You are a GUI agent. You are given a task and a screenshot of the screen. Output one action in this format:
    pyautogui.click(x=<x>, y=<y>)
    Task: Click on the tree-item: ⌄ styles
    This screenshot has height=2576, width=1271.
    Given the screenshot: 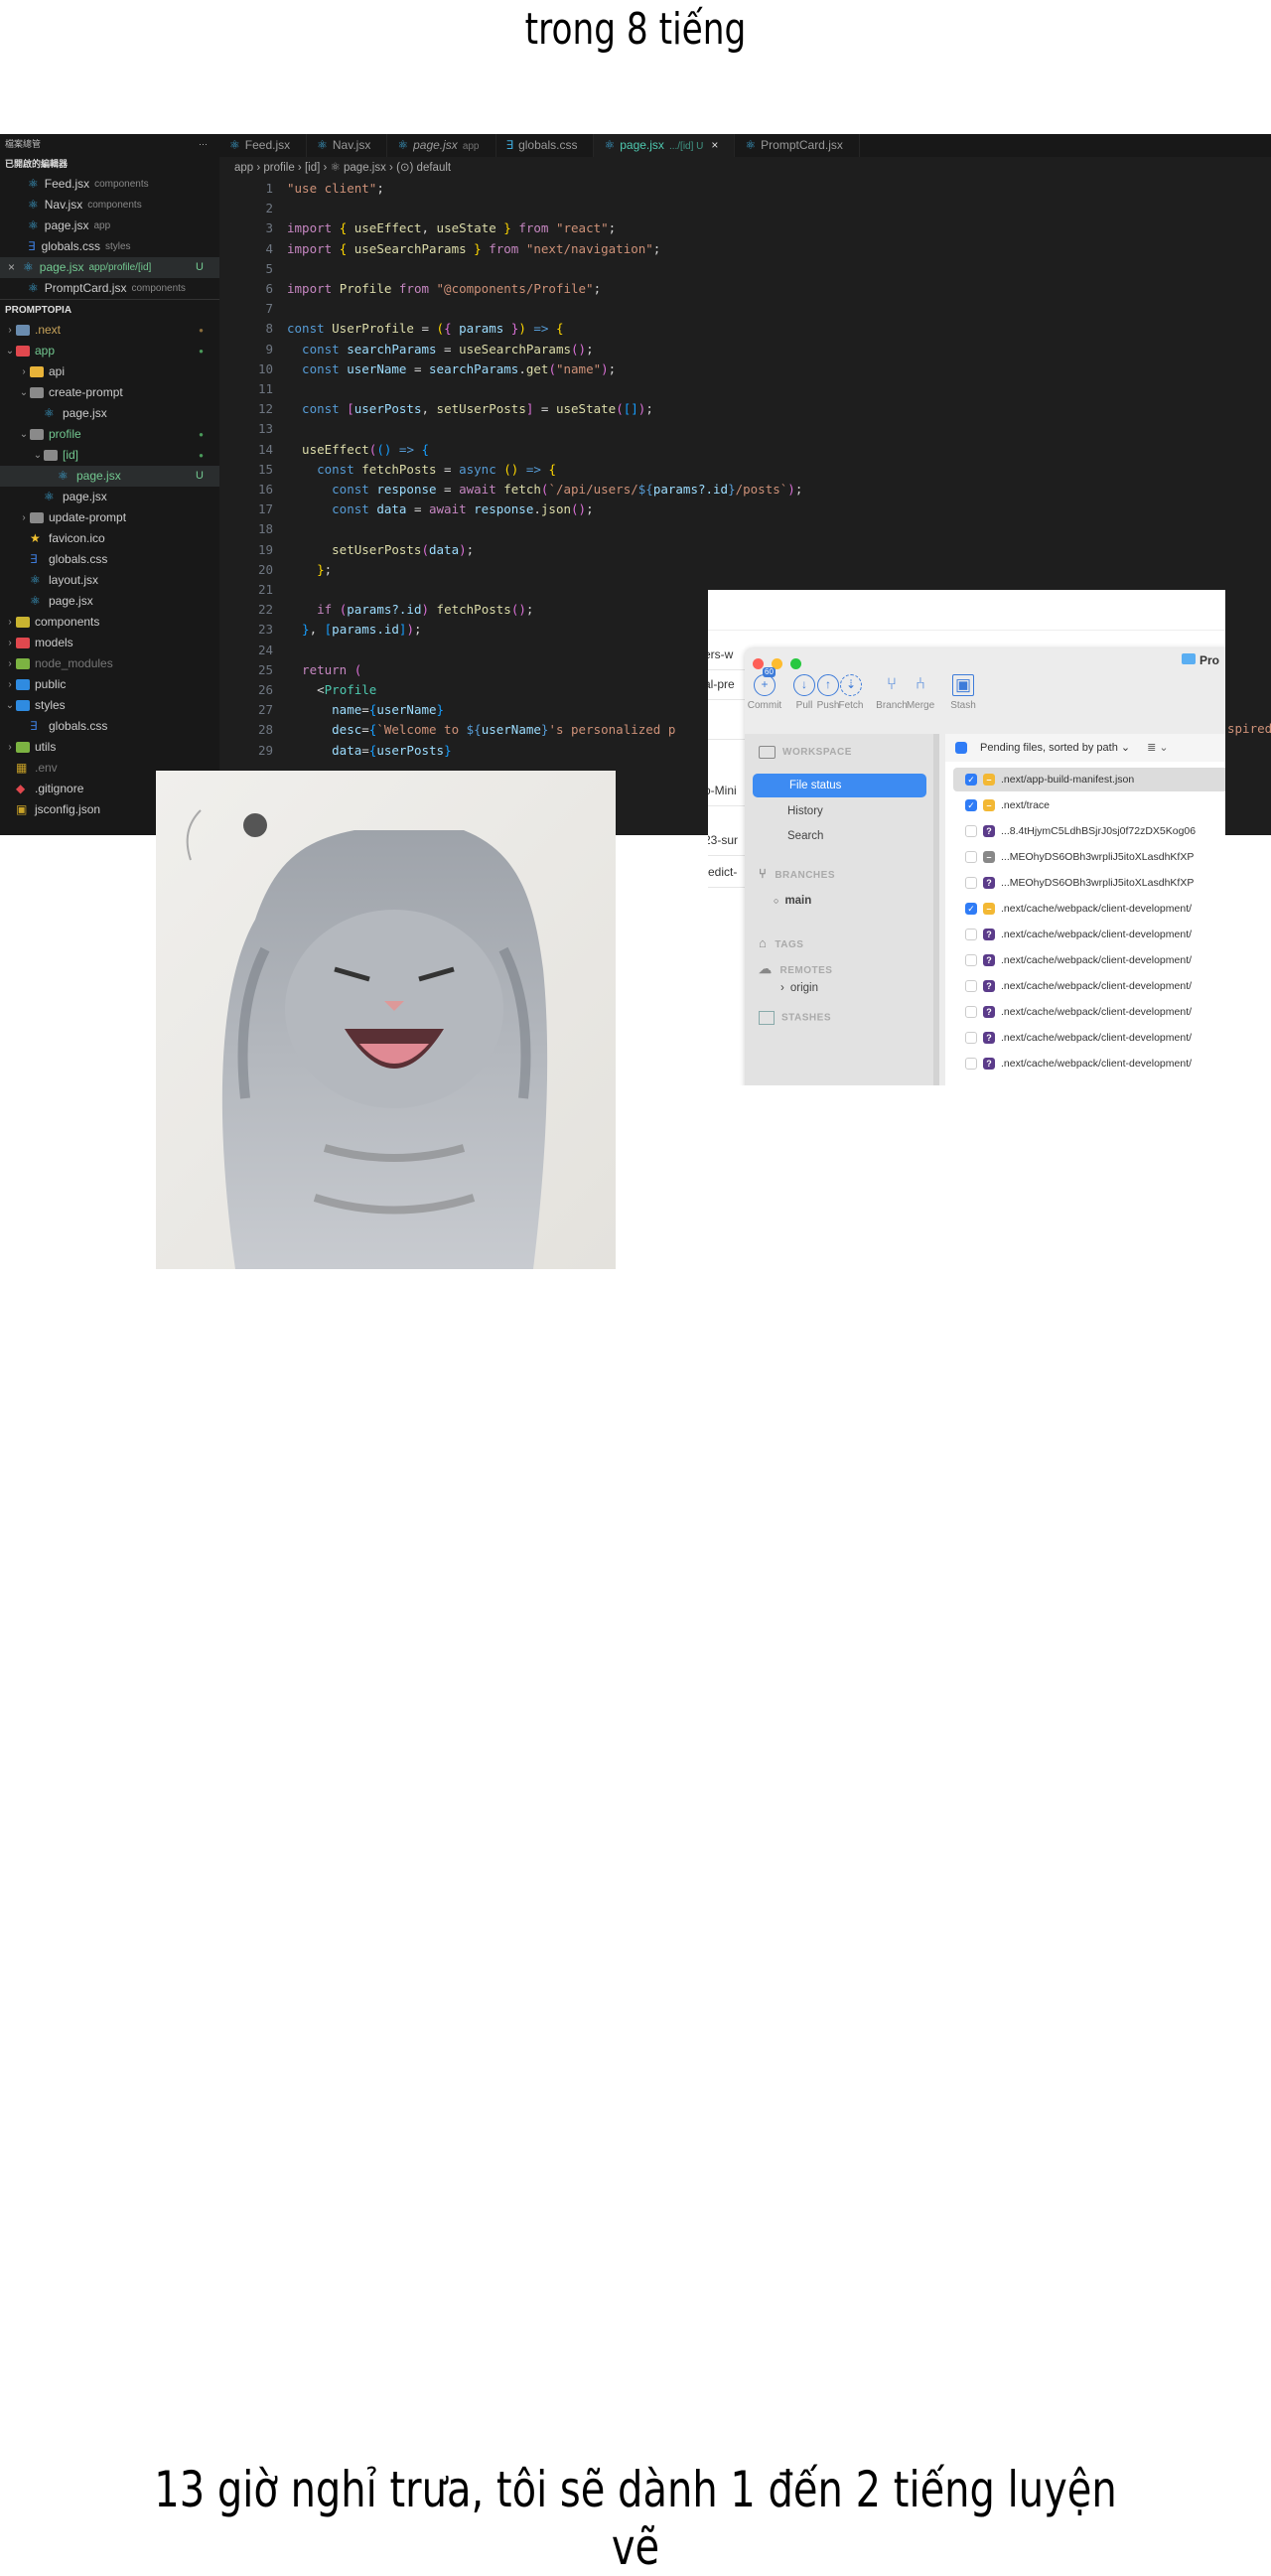 What is the action you would take?
    pyautogui.click(x=109, y=706)
    